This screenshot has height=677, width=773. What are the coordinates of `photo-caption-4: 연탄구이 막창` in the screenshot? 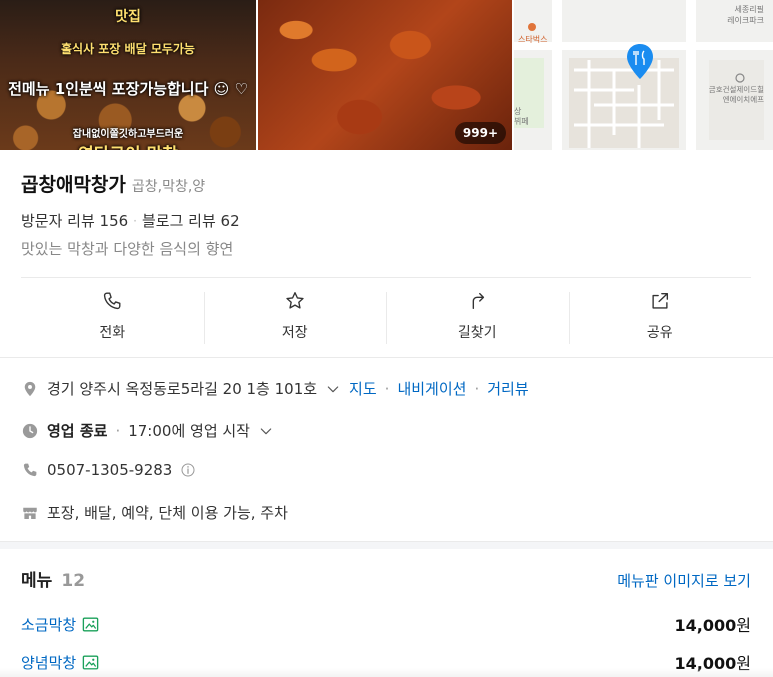 It's located at (128, 145).